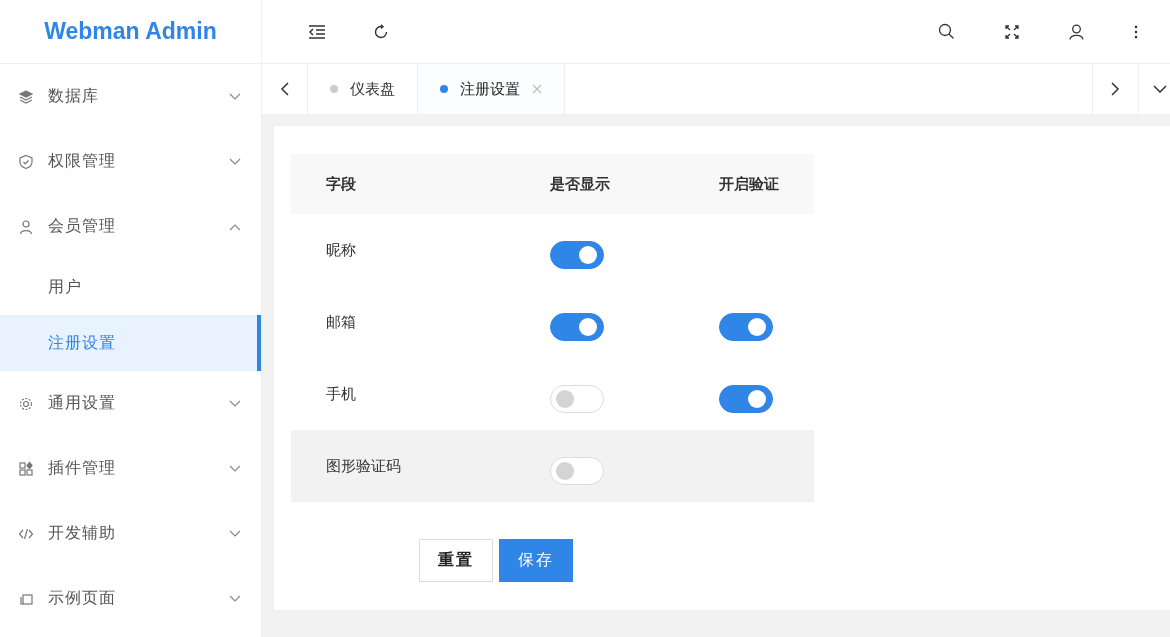 The image size is (1170, 637). Describe the element at coordinates (235, 226) in the screenshot. I see `chevron-up-icon` at that location.